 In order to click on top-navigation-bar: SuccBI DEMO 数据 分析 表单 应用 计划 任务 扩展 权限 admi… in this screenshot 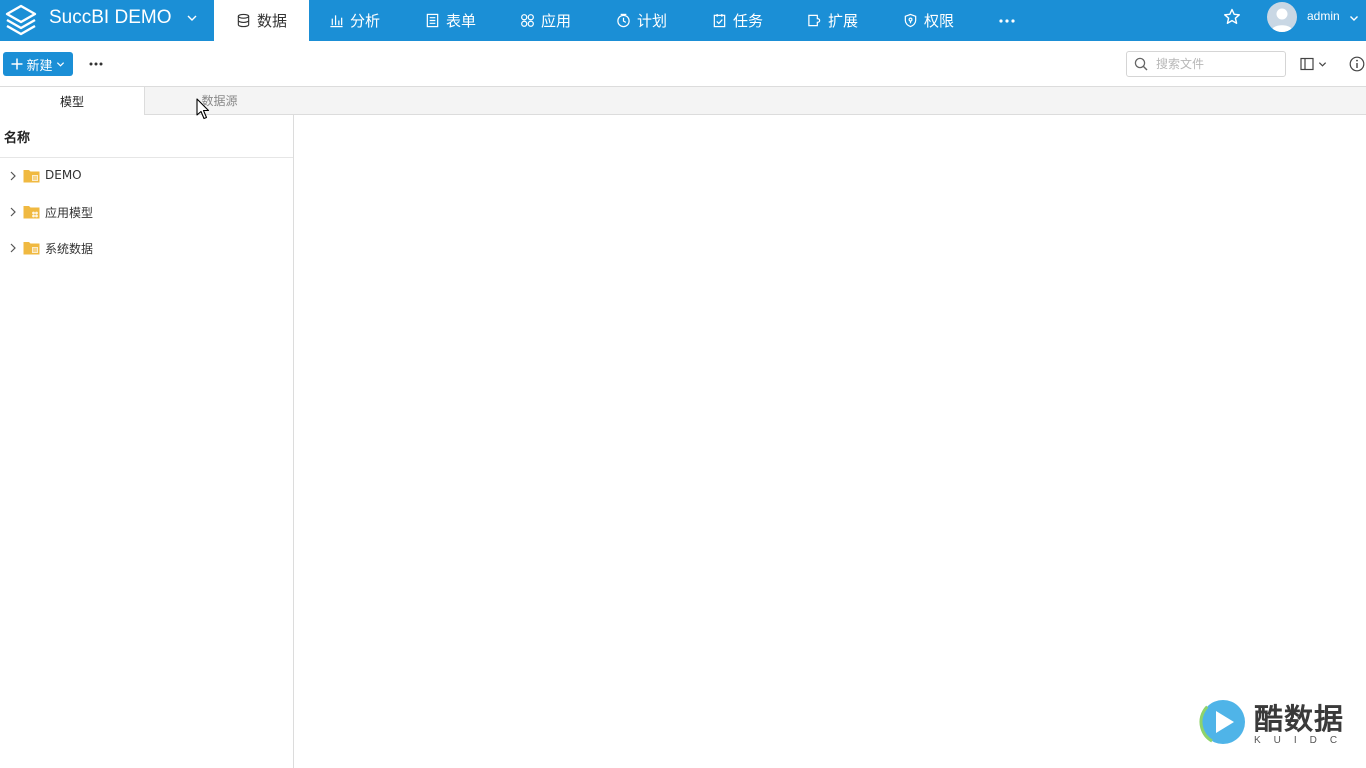, I will do `click(683, 20)`.